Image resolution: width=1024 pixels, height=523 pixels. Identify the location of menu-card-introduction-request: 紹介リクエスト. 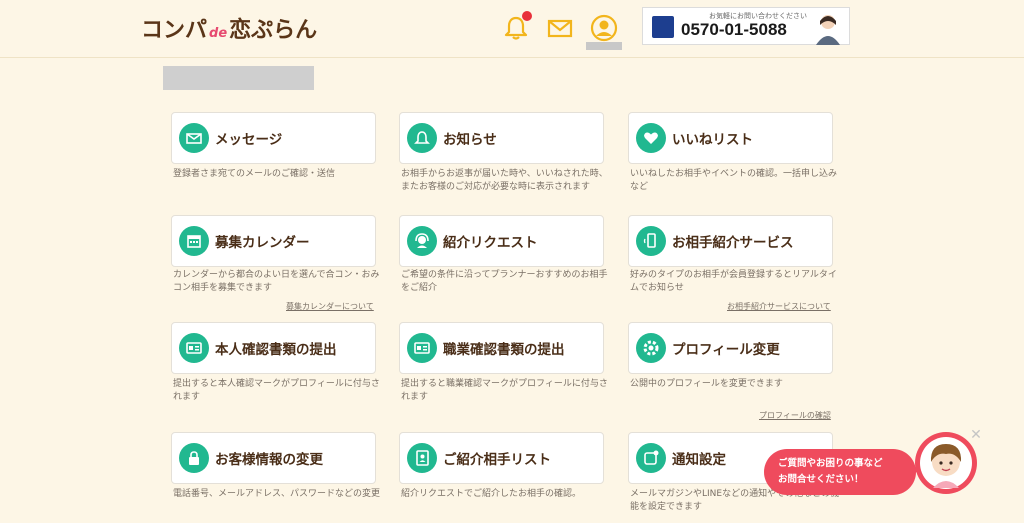
(501, 241).